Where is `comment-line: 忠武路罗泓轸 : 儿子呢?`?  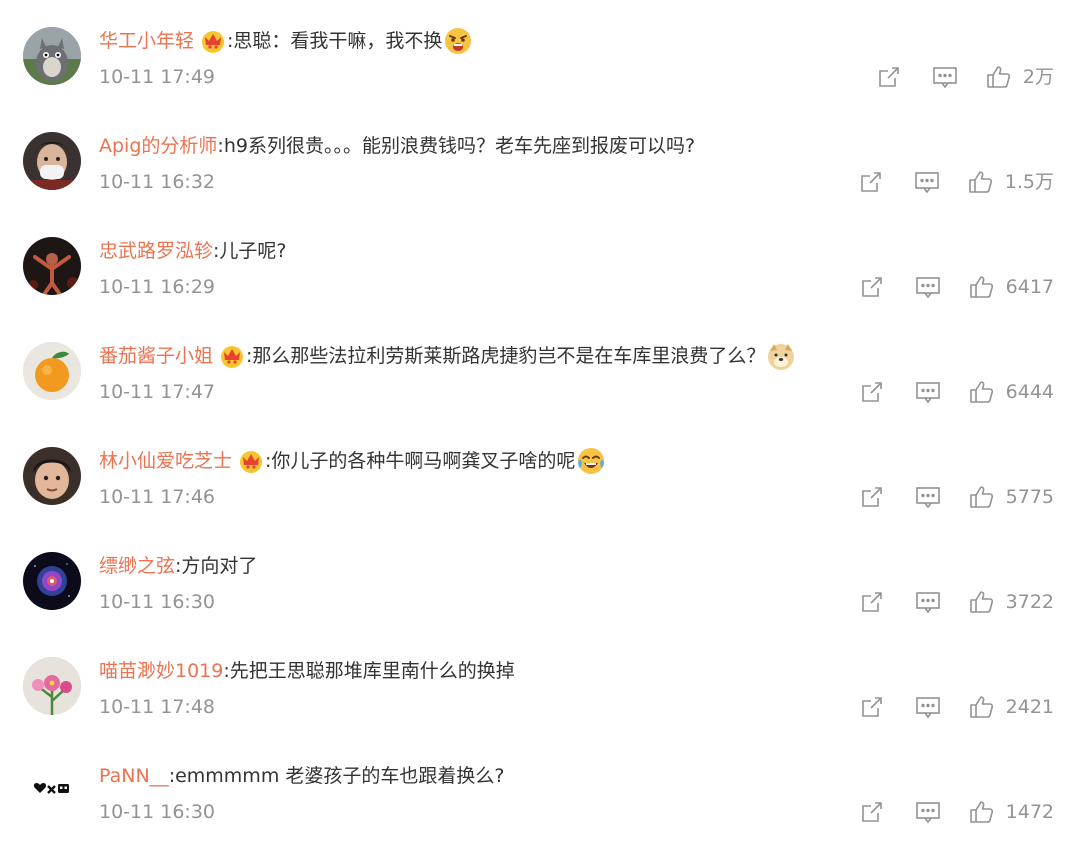 comment-line: 忠武路罗泓轸 : 儿子呢? is located at coordinates (193, 251).